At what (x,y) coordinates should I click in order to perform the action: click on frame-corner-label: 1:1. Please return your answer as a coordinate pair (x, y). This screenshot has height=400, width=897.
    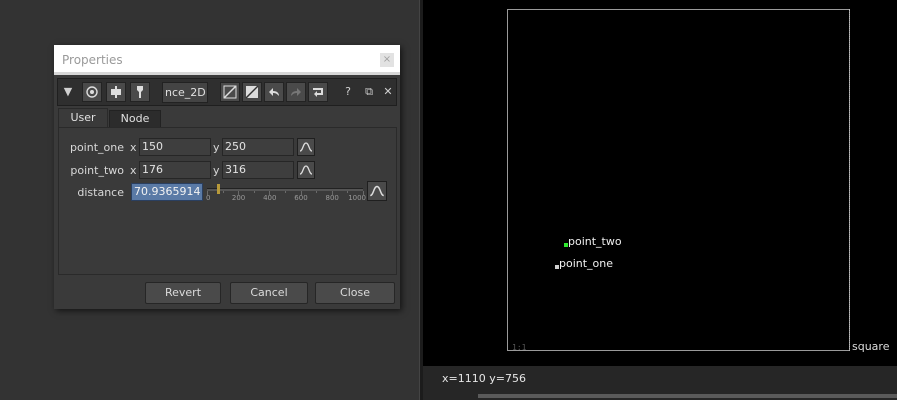
    Looking at the image, I should click on (519, 347).